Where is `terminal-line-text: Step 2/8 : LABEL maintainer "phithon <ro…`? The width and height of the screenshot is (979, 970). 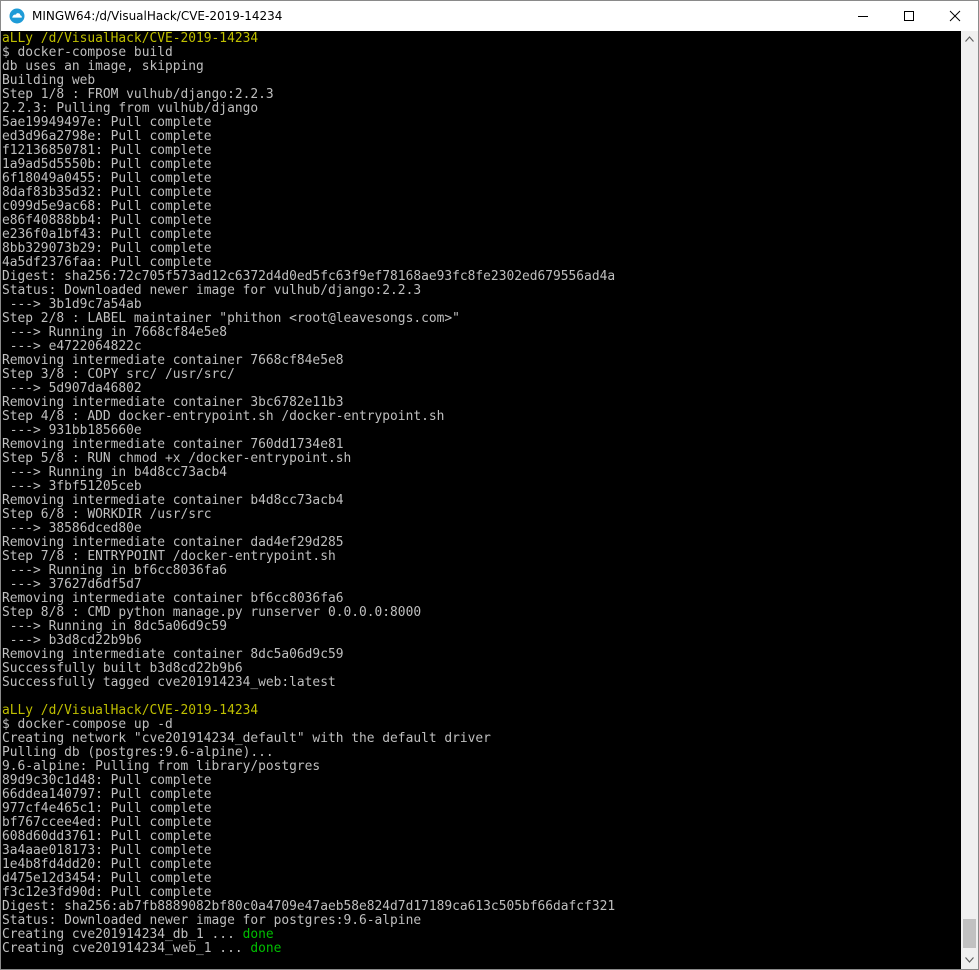
terminal-line-text: Step 2/8 : LABEL maintainer "phithon <ro… is located at coordinates (231, 318).